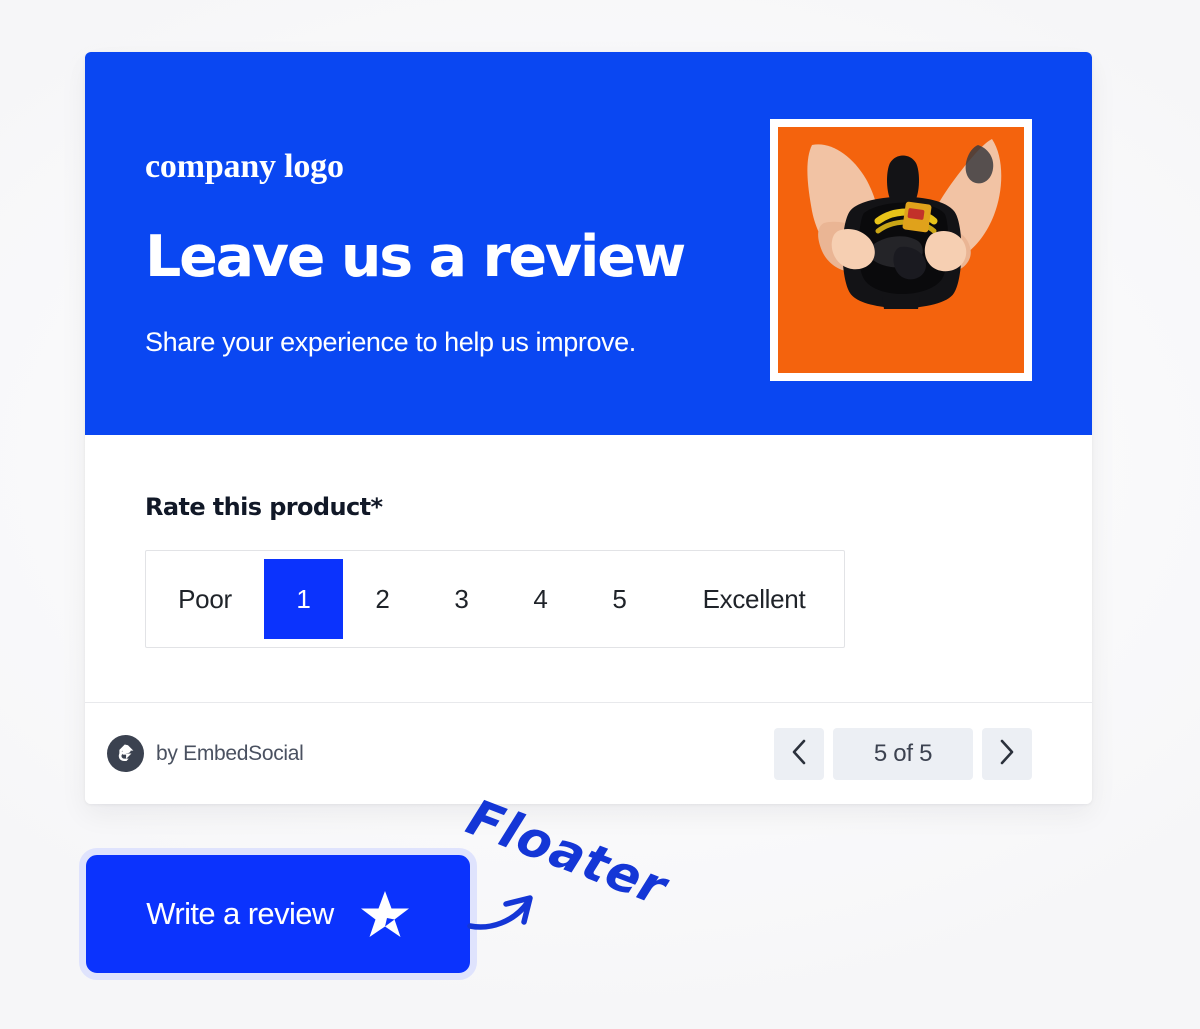 The height and width of the screenshot is (1029, 1200). What do you see at coordinates (205, 598) in the screenshot?
I see `rating-low-label: Poor` at bounding box center [205, 598].